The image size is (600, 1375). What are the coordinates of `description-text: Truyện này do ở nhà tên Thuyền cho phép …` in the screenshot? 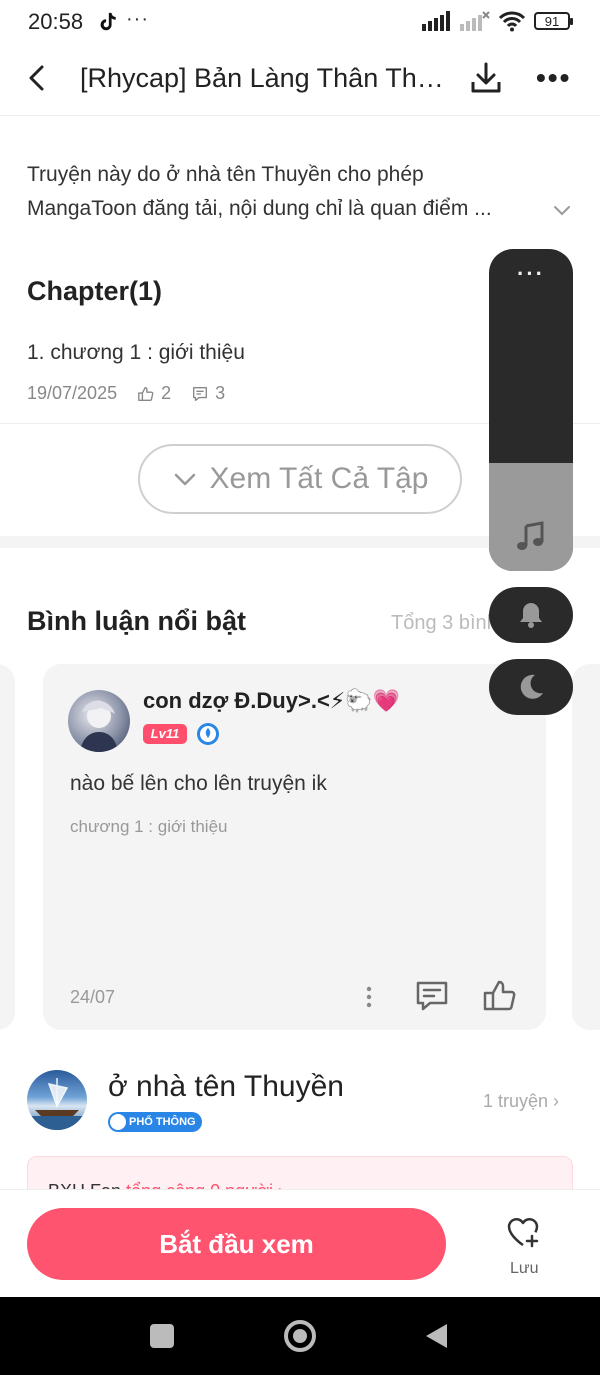 It's located at (287, 192).